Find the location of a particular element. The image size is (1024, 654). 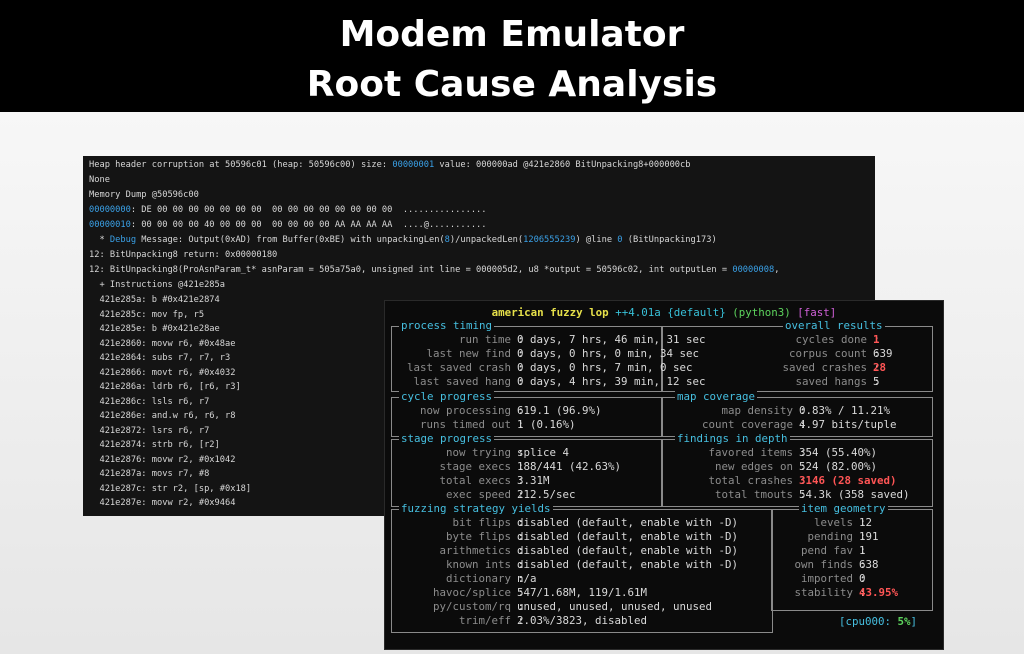

overall-results-value: 5 is located at coordinates (876, 381).